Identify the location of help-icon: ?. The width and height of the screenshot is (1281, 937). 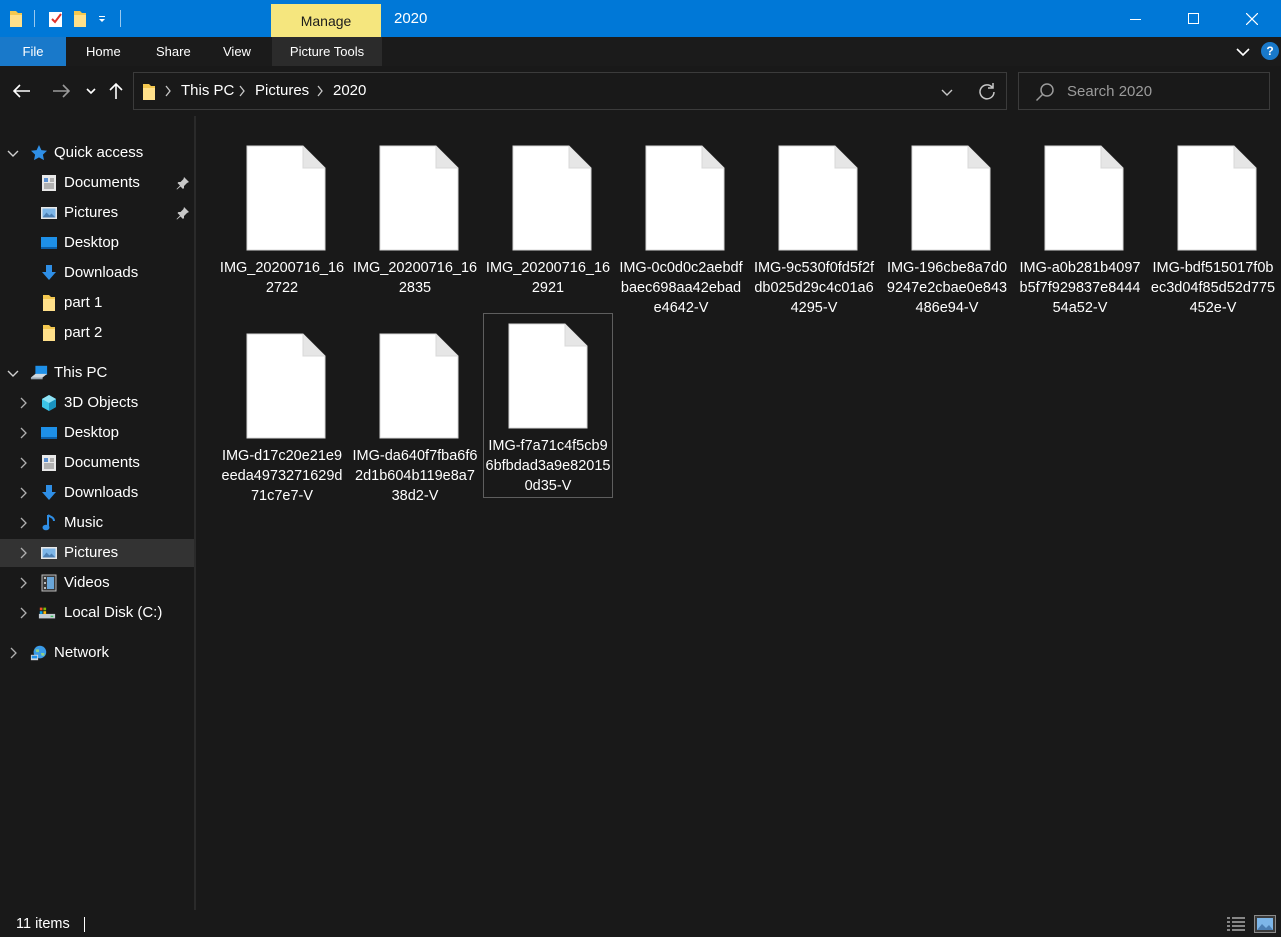
(1270, 51).